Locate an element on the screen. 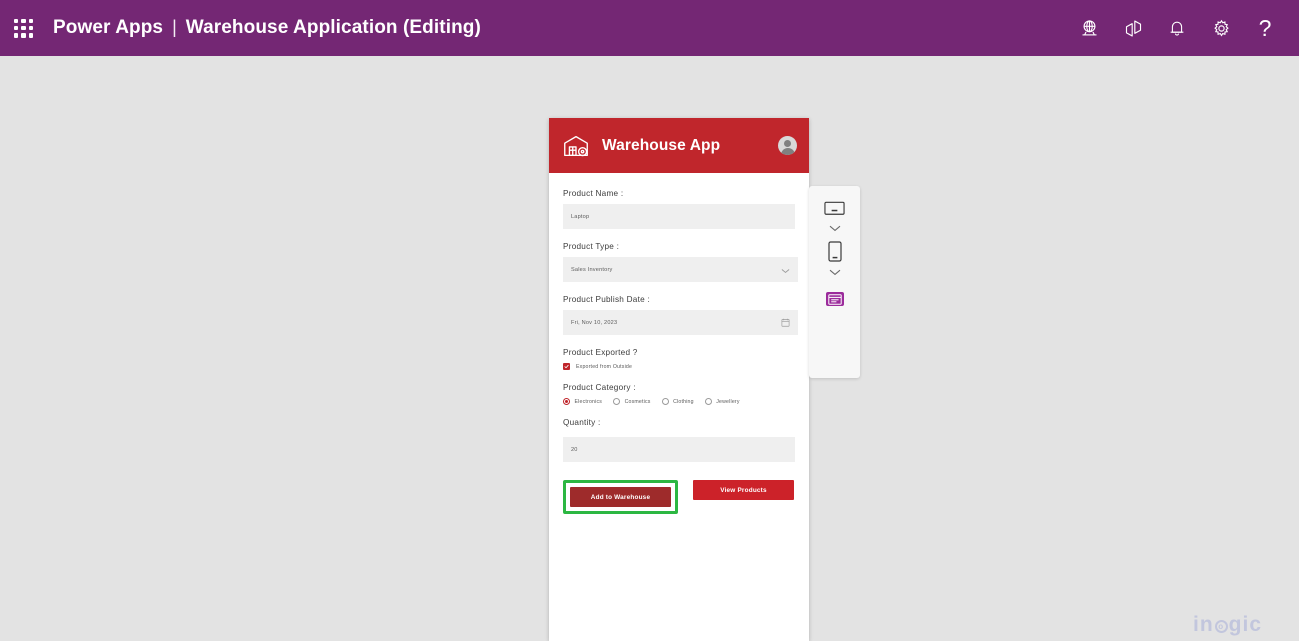 The image size is (1299, 641). field-quantity: Quantity : 20 is located at coordinates (679, 440).